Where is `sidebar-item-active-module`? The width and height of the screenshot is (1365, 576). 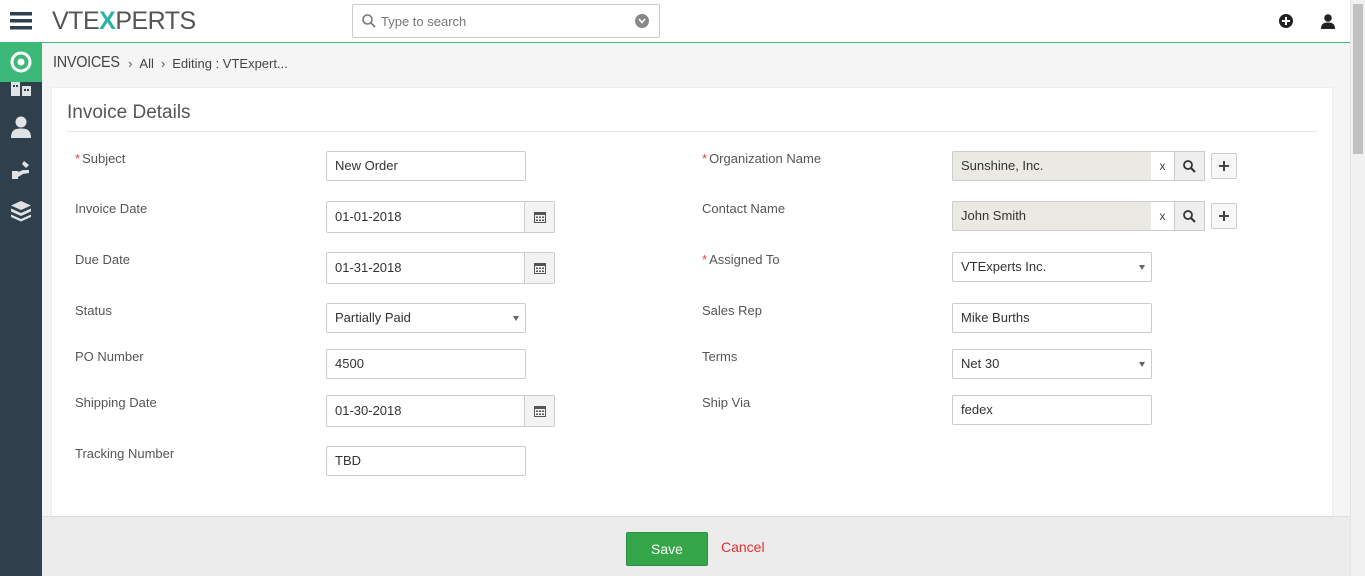
sidebar-item-active-module is located at coordinates (21, 62).